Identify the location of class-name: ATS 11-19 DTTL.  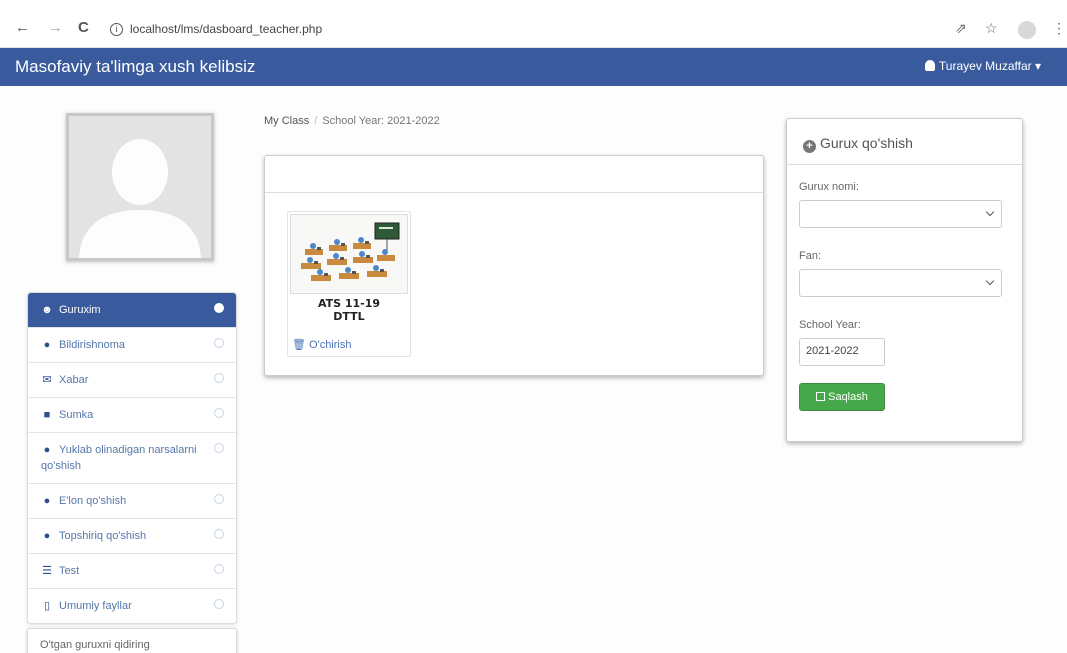
(349, 310).